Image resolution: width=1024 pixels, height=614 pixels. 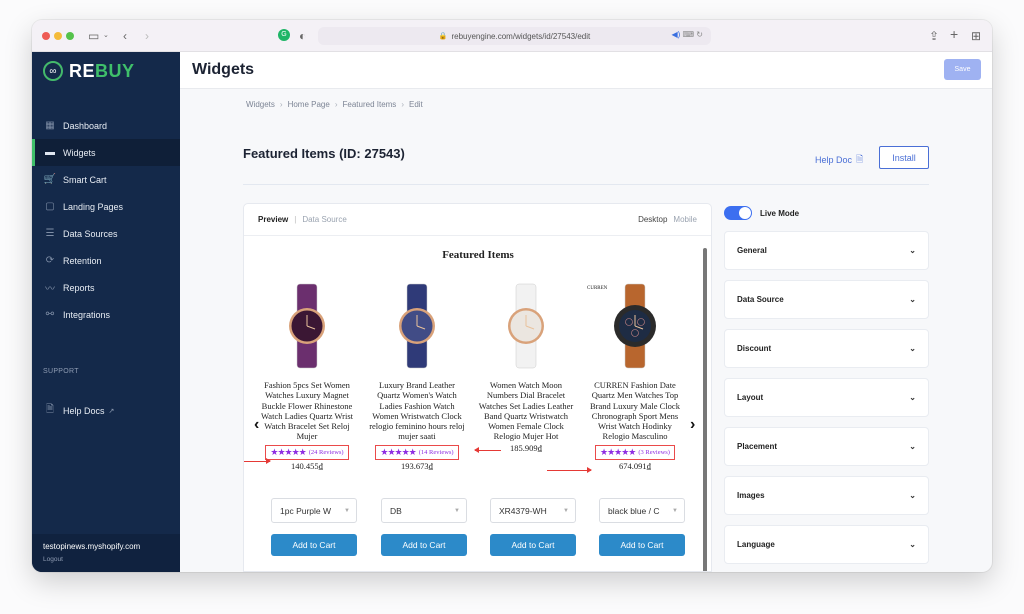 I want to click on settings-section-placement: Placement ⌄, so click(x=826, y=446).